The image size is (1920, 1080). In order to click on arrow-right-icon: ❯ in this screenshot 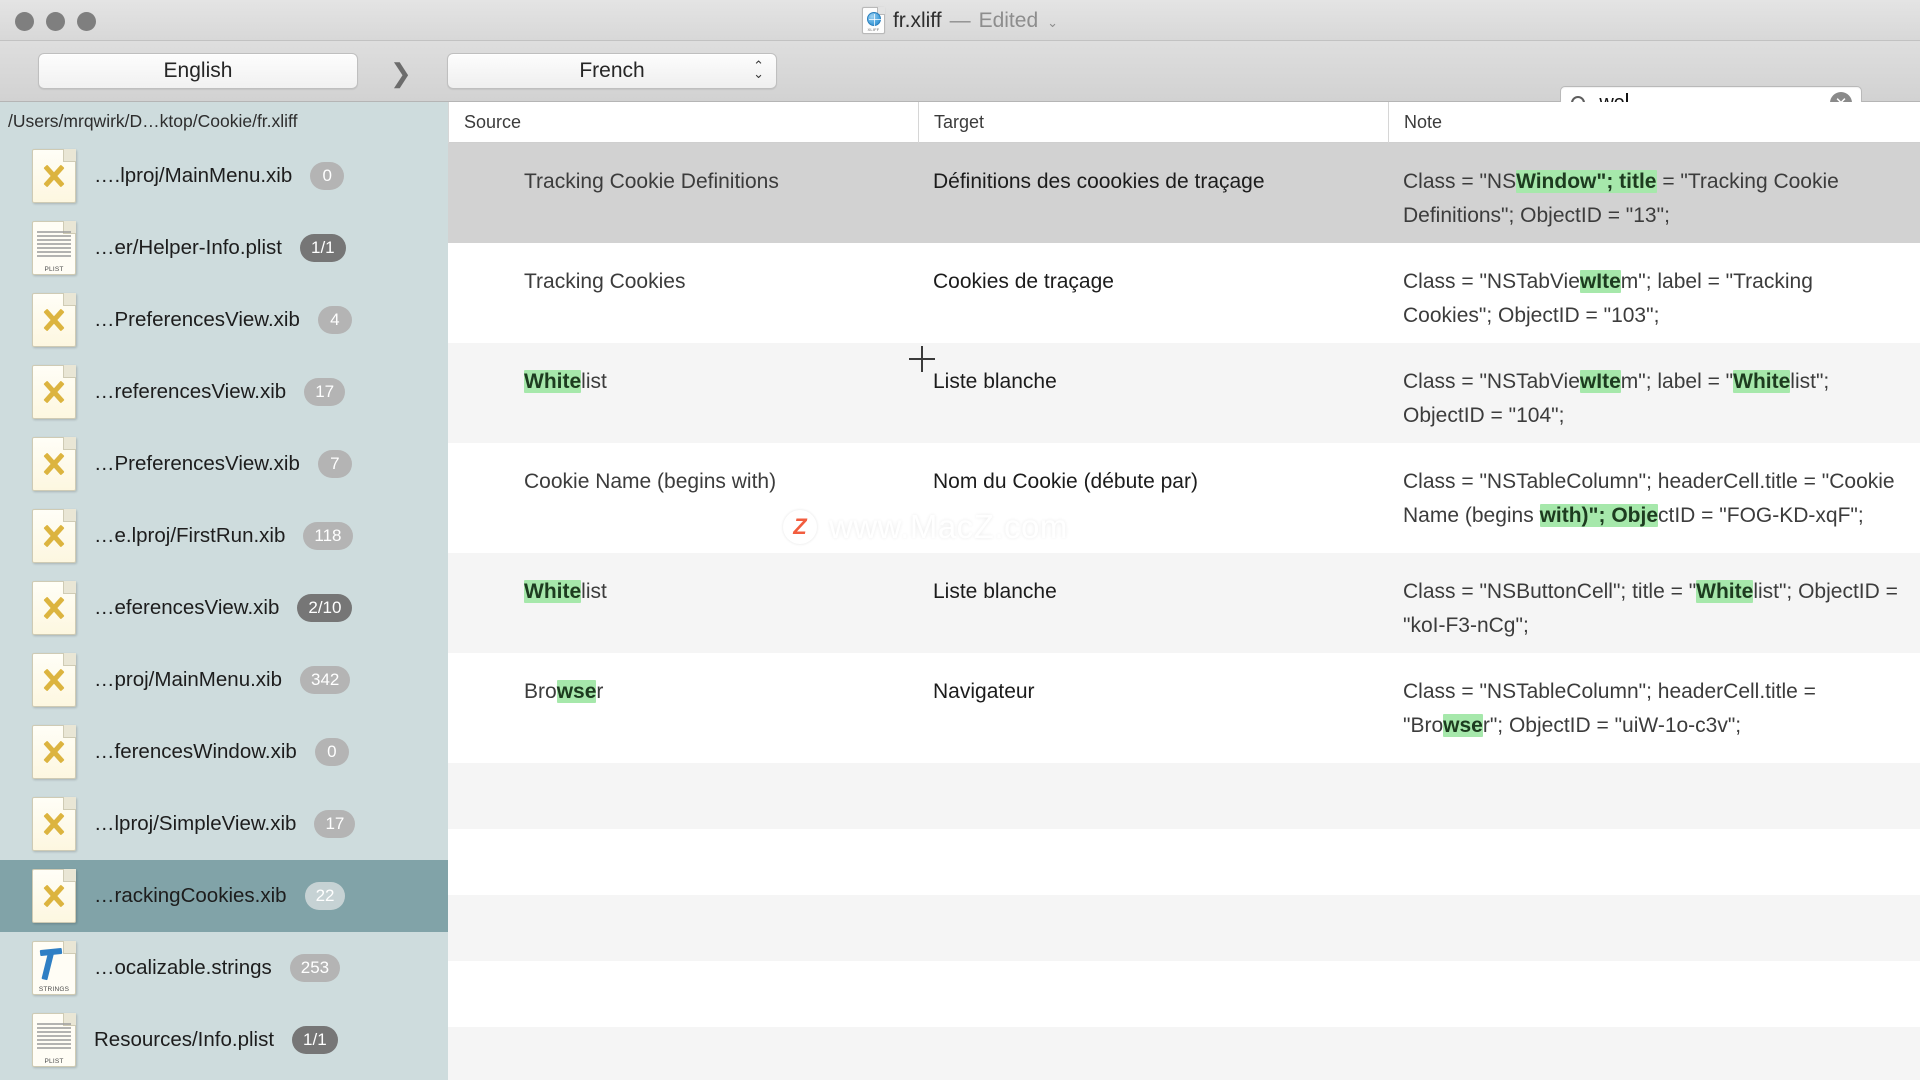, I will do `click(401, 74)`.